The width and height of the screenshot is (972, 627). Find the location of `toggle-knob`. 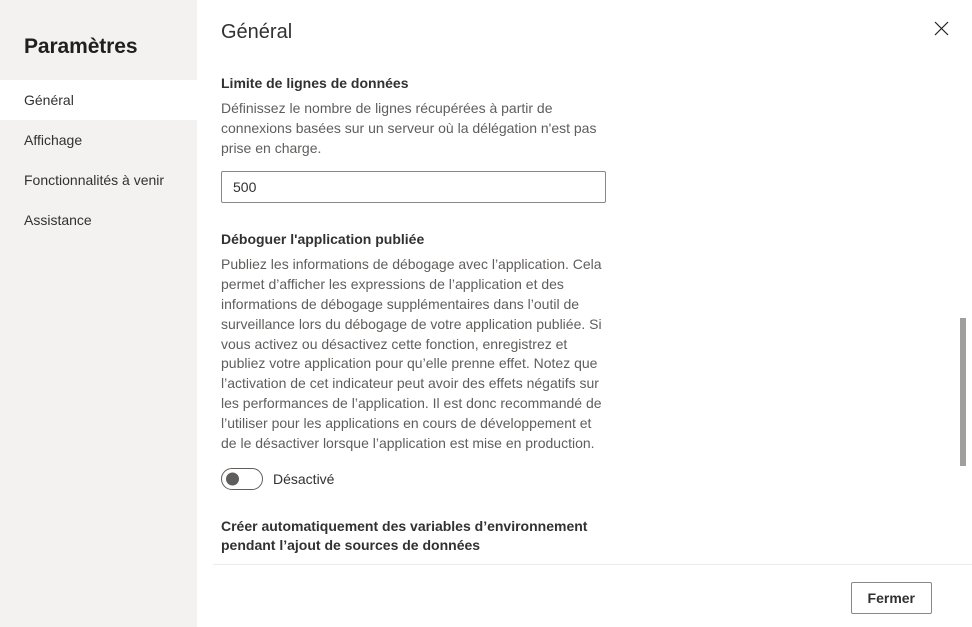

toggle-knob is located at coordinates (232, 479).